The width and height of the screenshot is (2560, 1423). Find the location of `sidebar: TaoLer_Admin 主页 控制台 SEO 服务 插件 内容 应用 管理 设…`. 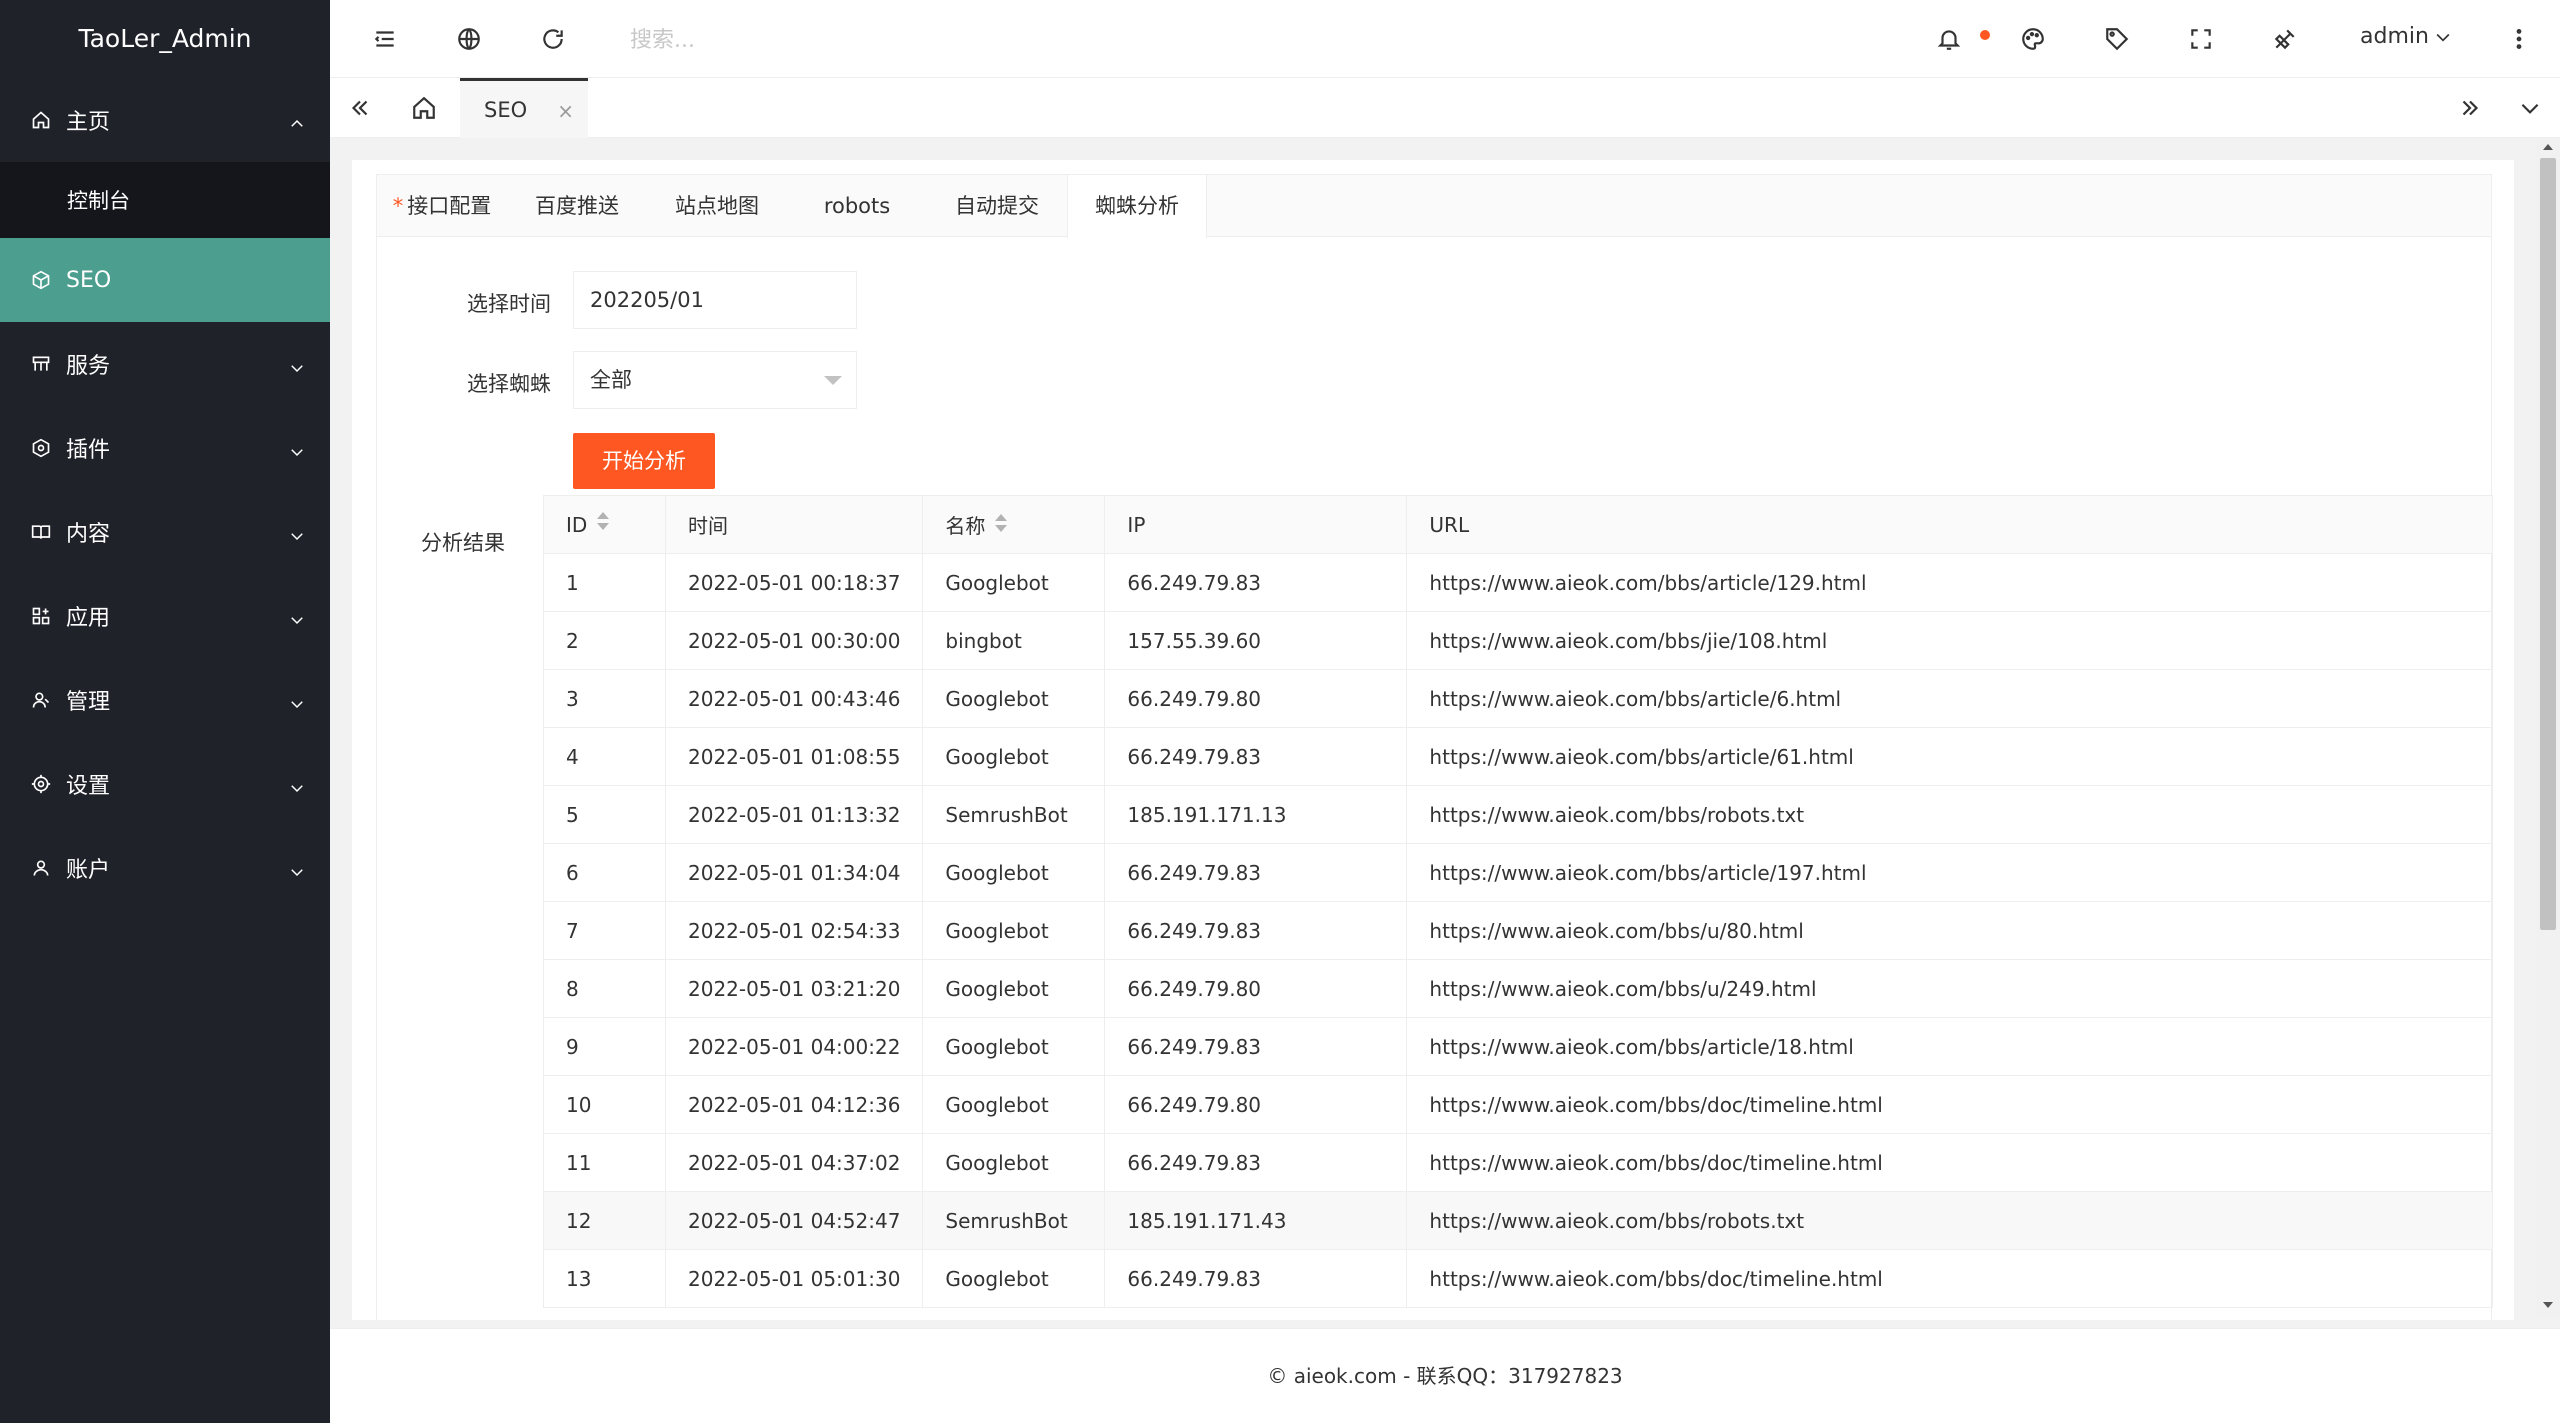

sidebar: TaoLer_Admin 主页 控制台 SEO 服务 插件 内容 应用 管理 设… is located at coordinates (165, 711).